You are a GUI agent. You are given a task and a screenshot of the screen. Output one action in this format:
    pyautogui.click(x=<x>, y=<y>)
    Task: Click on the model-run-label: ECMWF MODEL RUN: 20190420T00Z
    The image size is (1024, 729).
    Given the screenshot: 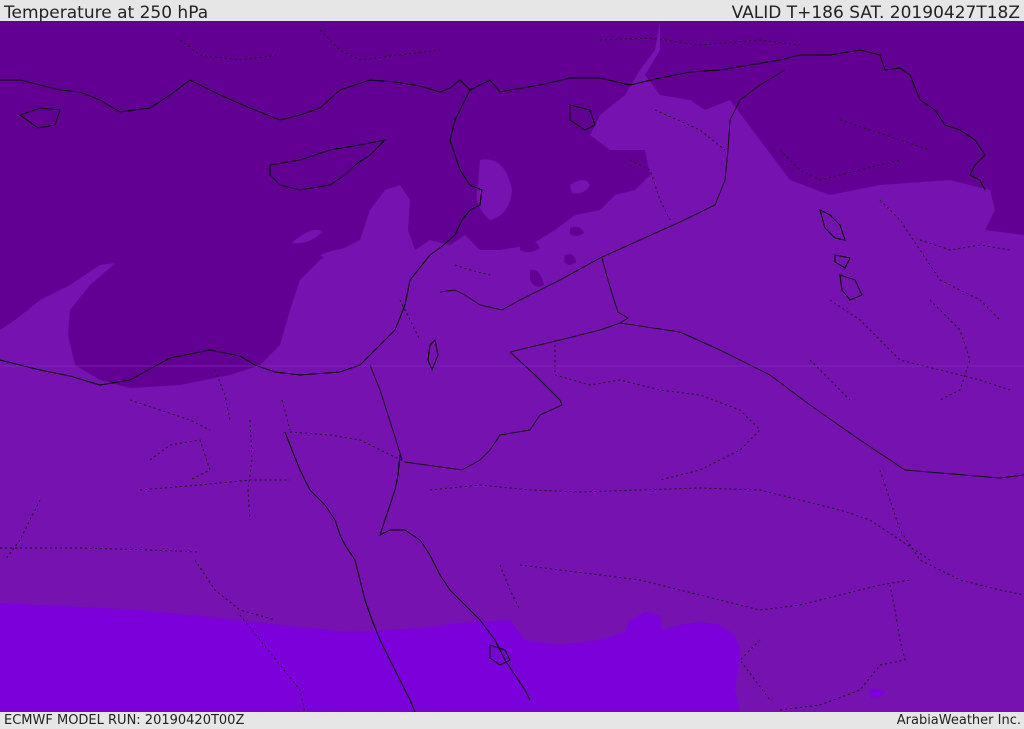 What is the action you would take?
    pyautogui.click(x=124, y=720)
    